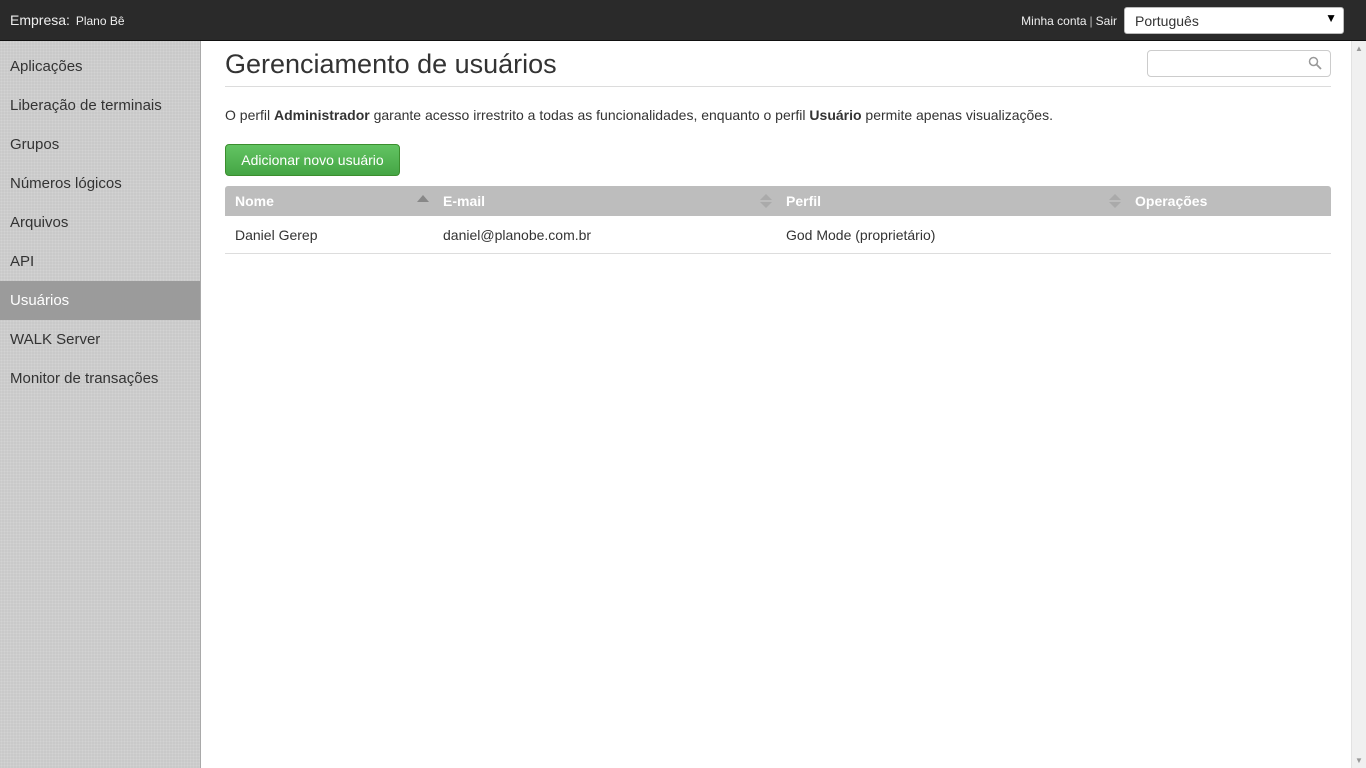  I want to click on description-text: O perfil, so click(250, 115).